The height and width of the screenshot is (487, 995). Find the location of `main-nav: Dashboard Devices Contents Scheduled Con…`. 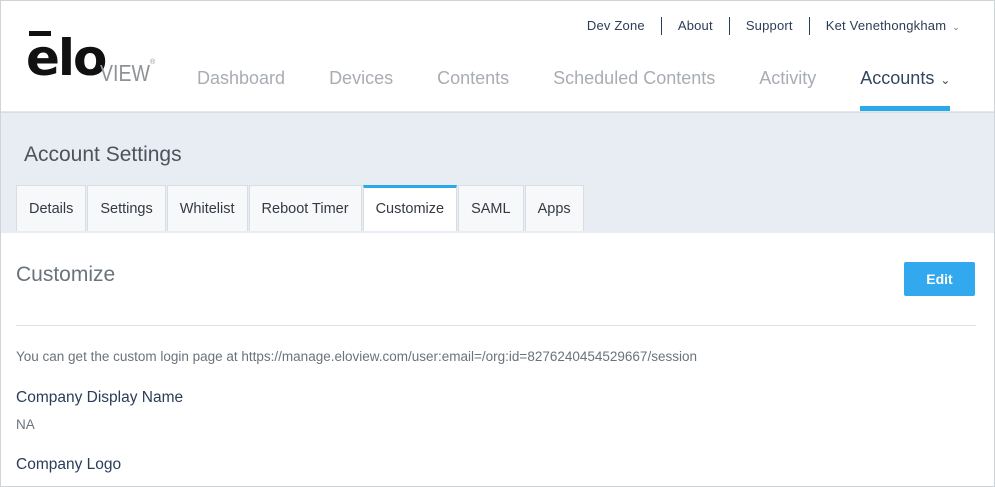

main-nav: Dashboard Devices Contents Scheduled Con… is located at coordinates (573, 84).